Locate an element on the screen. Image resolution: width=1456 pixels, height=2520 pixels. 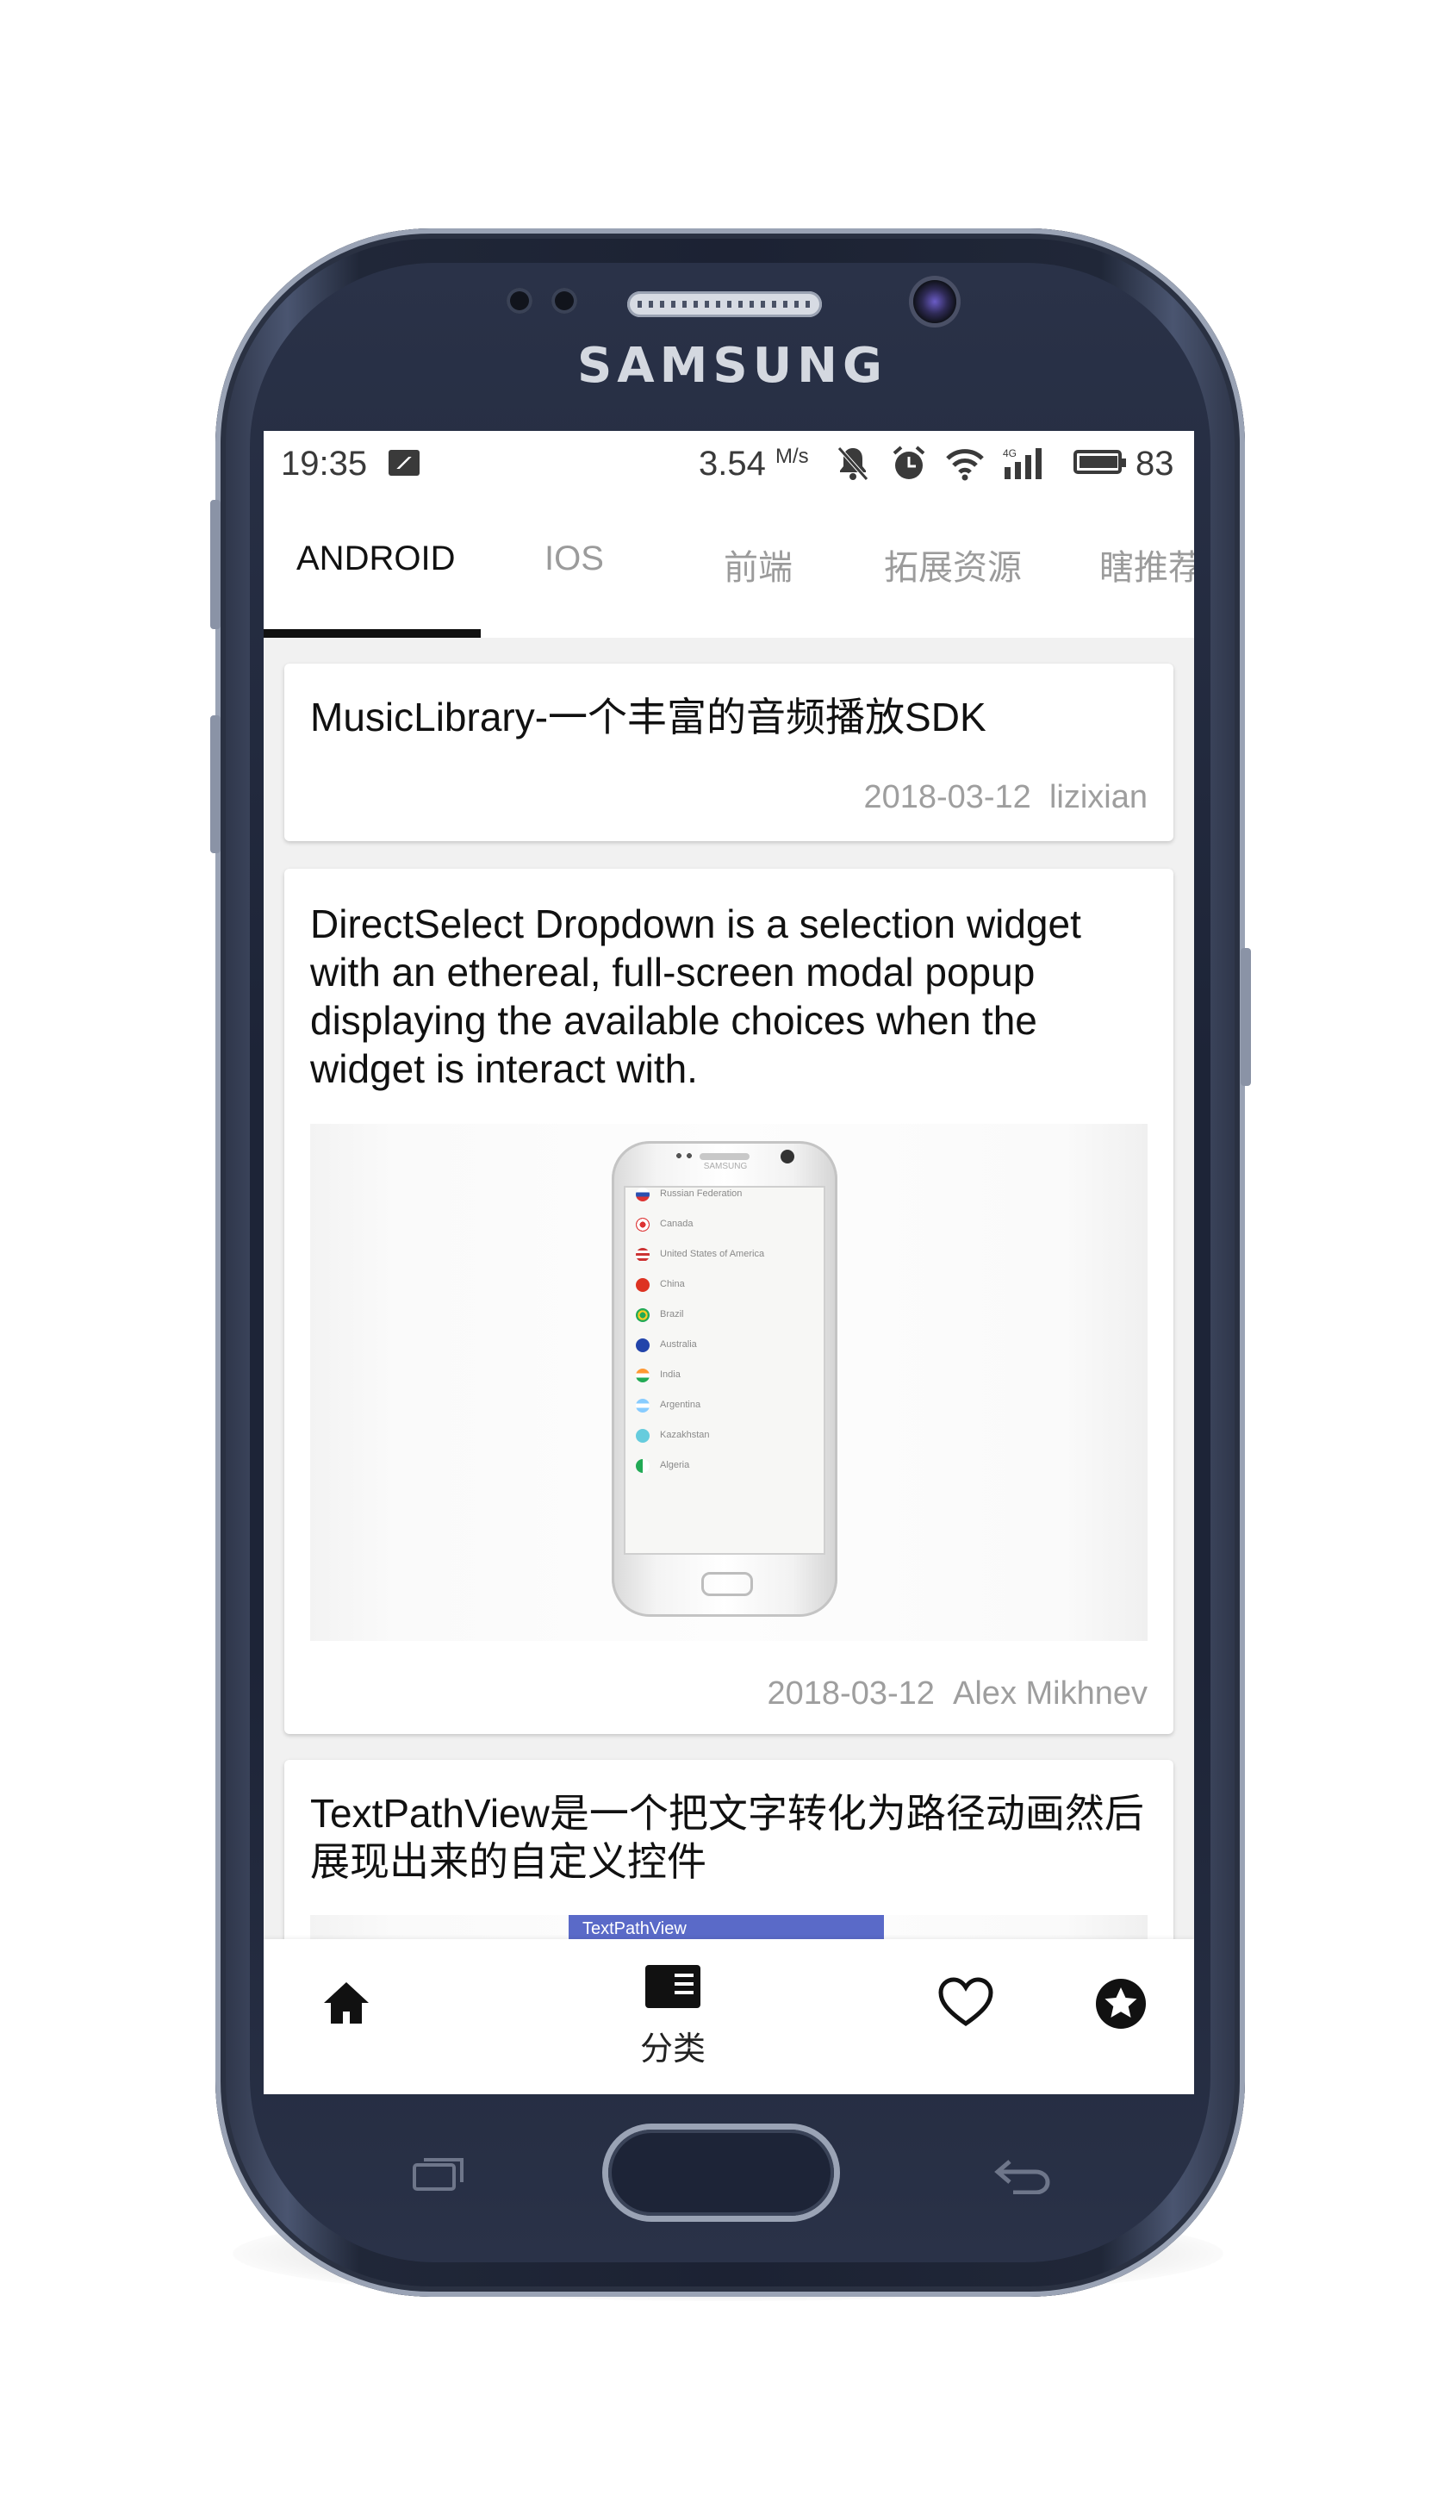
article-meta: 2018-03-12 lizixian is located at coordinates (1006, 798).